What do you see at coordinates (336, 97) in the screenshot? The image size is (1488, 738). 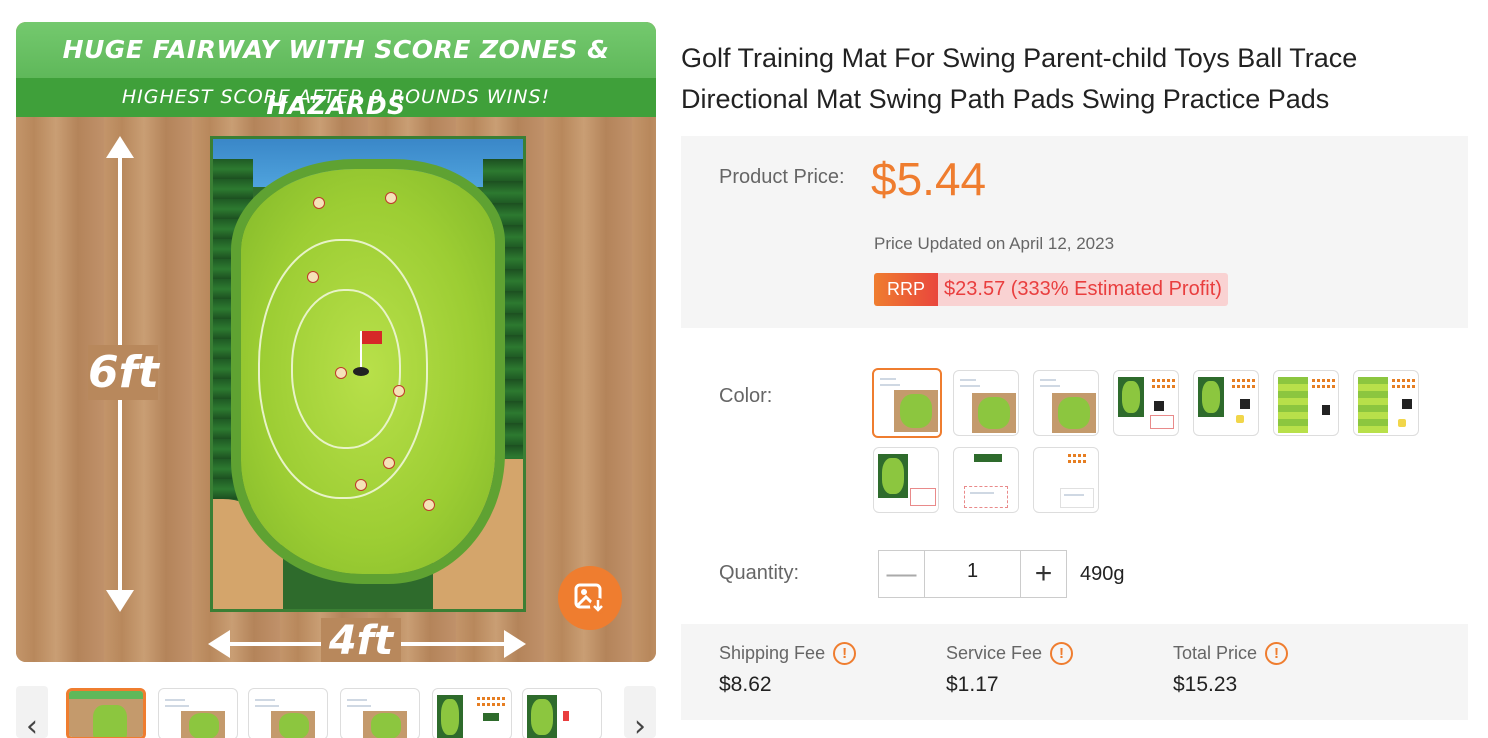 I see `banner-subline: HIGHEST SCORE AFTER 9 ROUNDS WINS!` at bounding box center [336, 97].